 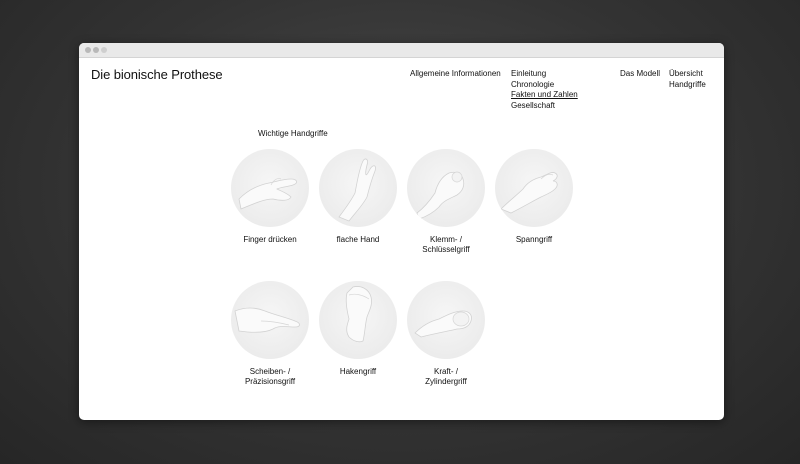 I want to click on grip-card-klemm-schluesselgriff: Klemm- / Schlüsselgriff, so click(x=446, y=201).